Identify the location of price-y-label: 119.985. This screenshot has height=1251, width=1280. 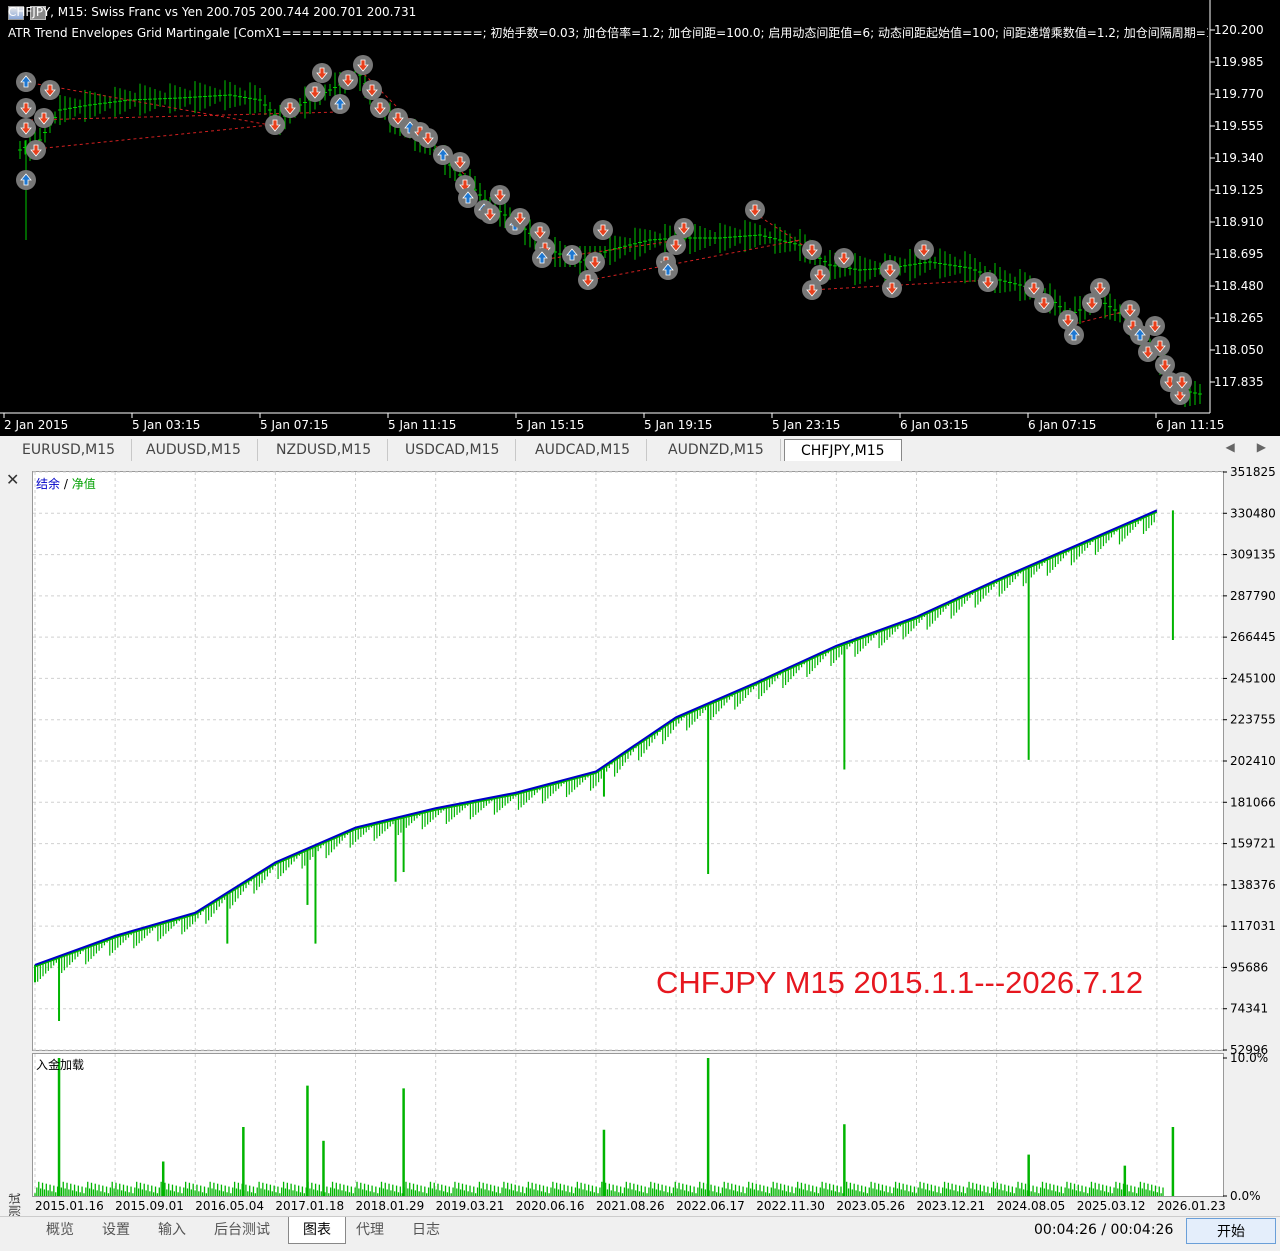
(1239, 62).